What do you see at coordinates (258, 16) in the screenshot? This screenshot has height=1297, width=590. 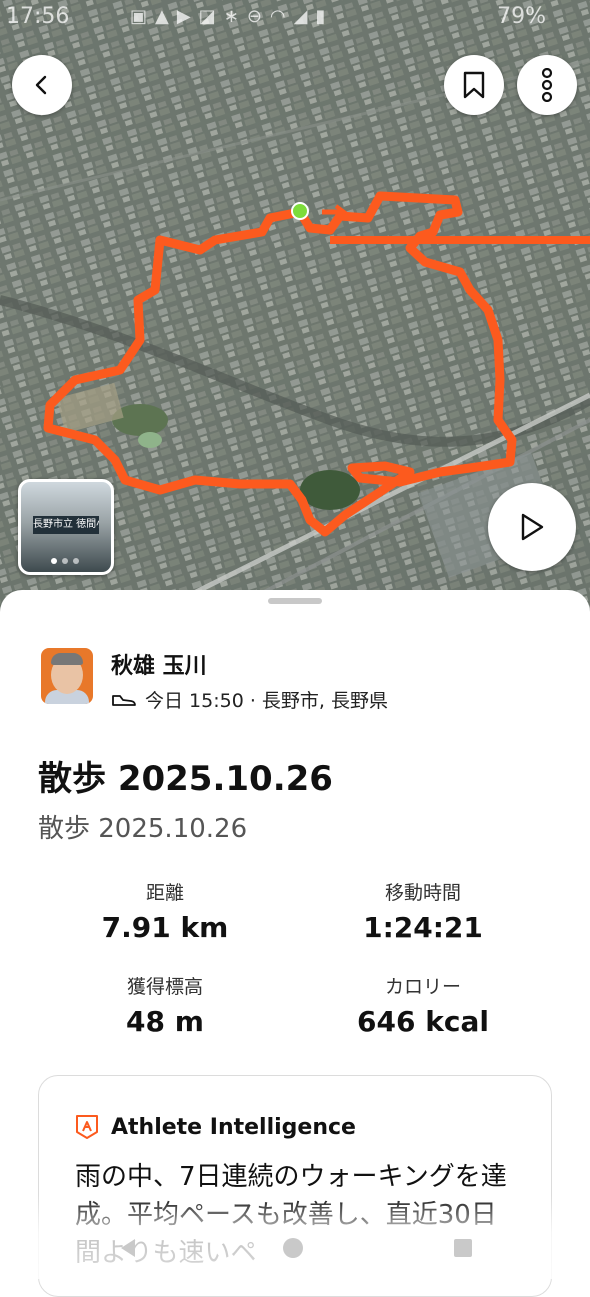 I see `dnd-icon: ⊖` at bounding box center [258, 16].